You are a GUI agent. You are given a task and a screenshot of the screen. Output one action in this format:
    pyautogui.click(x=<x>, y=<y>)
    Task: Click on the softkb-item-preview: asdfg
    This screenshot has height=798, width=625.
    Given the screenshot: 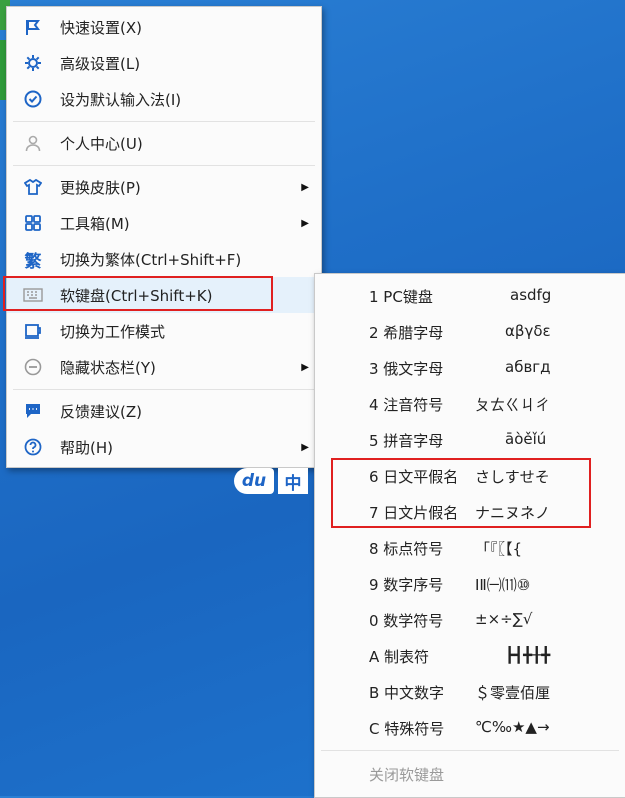 What is the action you would take?
    pyautogui.click(x=531, y=295)
    